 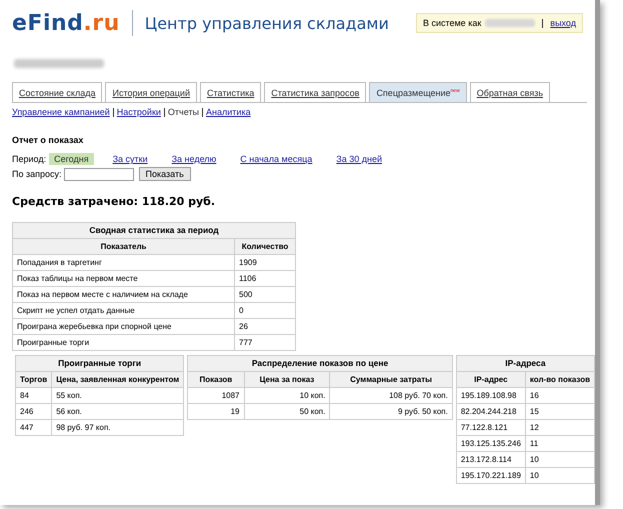 I want to click on subnav-link: Управление кампанией, so click(x=61, y=112).